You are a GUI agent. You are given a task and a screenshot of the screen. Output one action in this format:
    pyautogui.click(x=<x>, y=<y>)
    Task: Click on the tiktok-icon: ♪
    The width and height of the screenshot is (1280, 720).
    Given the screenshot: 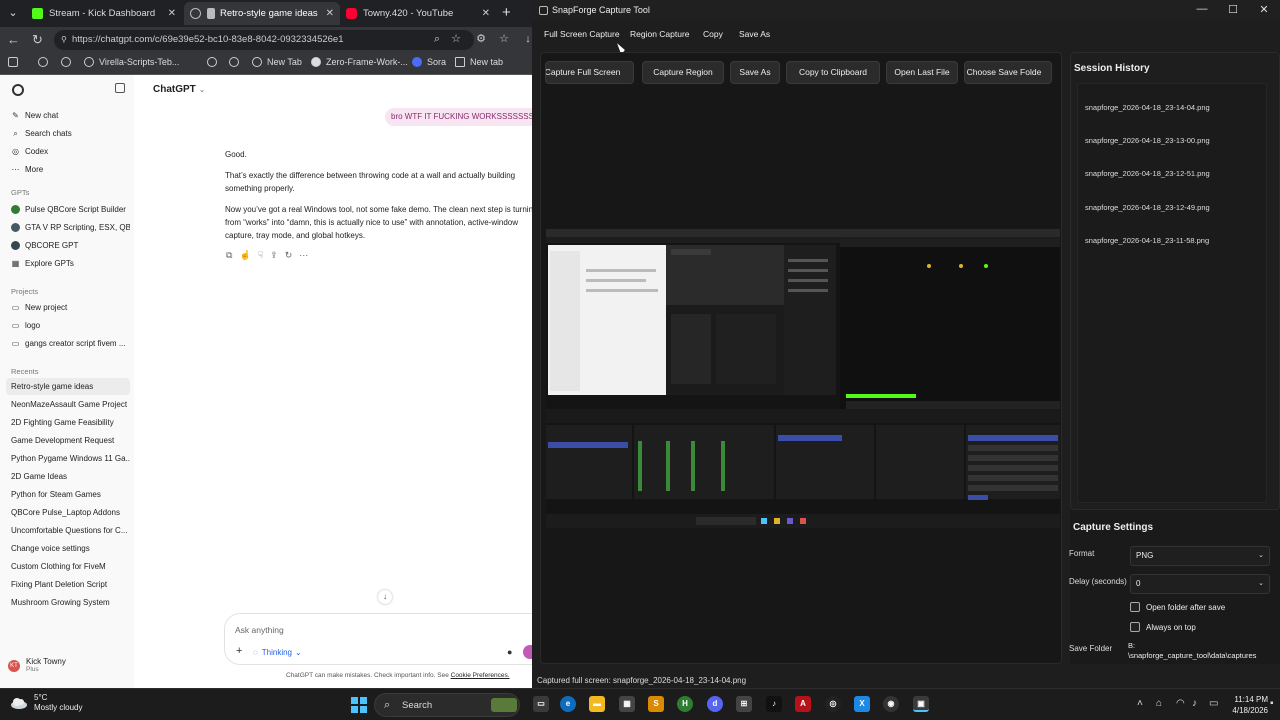 What is the action you would take?
    pyautogui.click(x=774, y=704)
    